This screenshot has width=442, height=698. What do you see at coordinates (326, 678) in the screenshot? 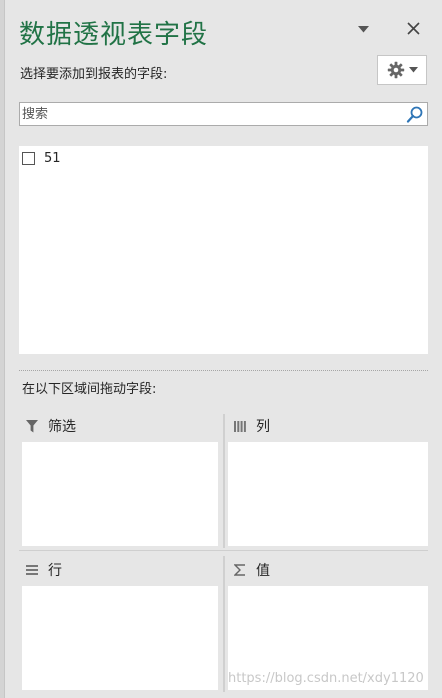
I see `watermark: https://blog.csdn.net/xdy1120` at bounding box center [326, 678].